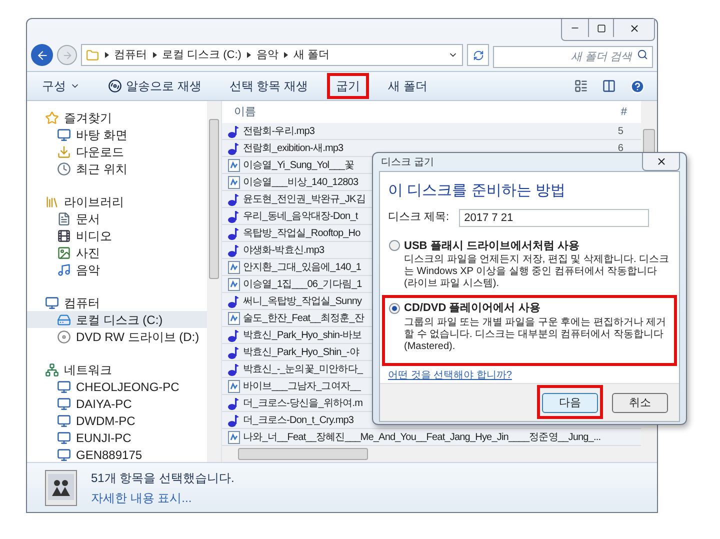 The height and width of the screenshot is (539, 720). Describe the element at coordinates (303, 369) in the screenshot. I see `file-name: 박효신_-_눈의꽃_미안하다_` at that location.